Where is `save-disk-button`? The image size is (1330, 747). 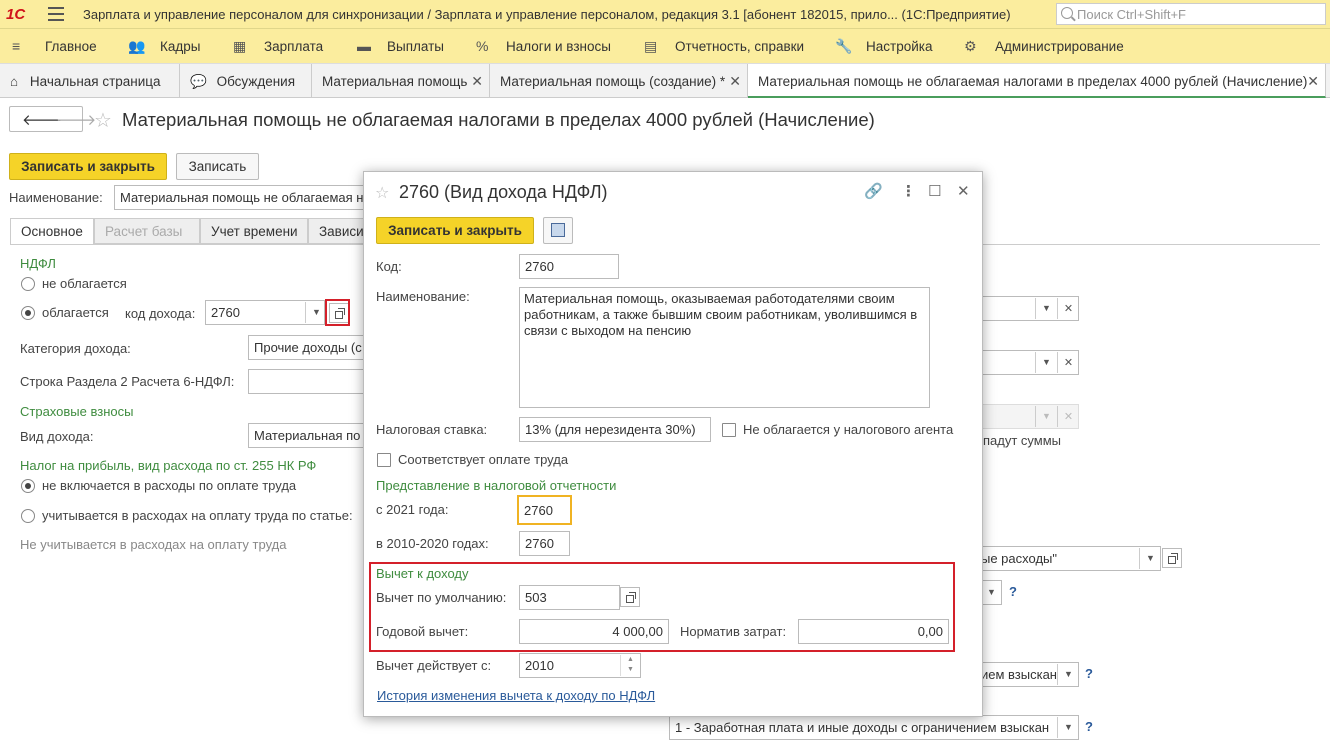
save-disk-button is located at coordinates (558, 230).